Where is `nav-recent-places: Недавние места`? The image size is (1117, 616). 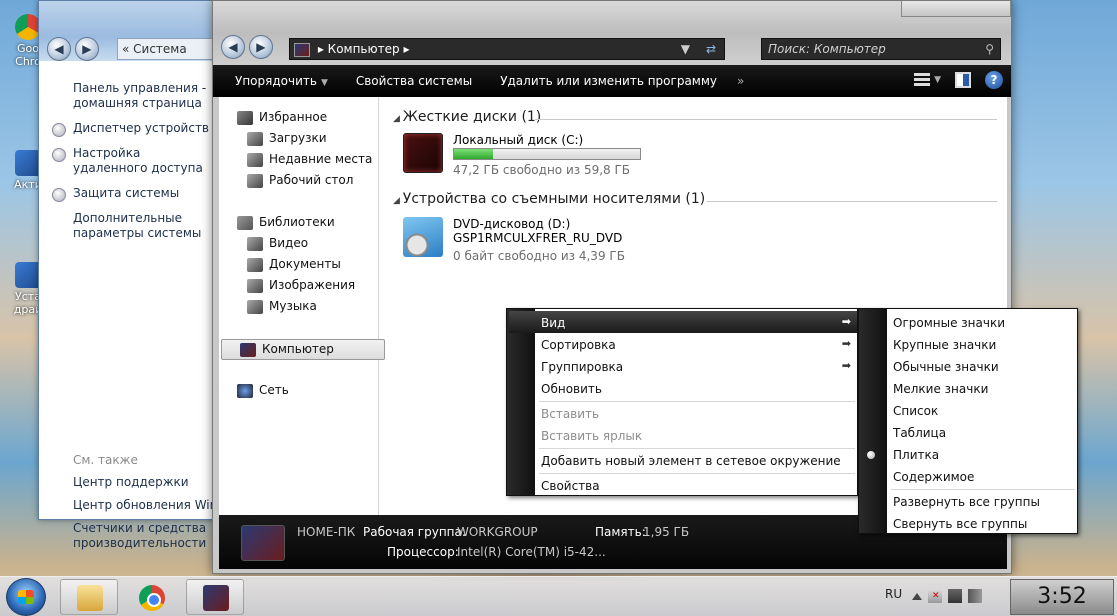 nav-recent-places: Недавние места is located at coordinates (309, 159).